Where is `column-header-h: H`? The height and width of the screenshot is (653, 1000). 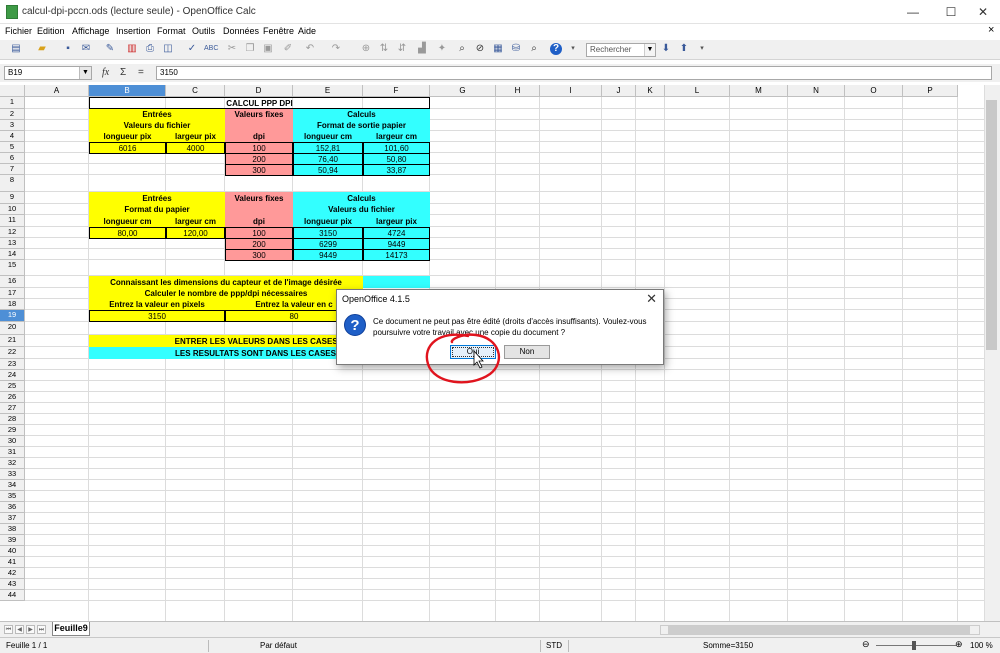 column-header-h: H is located at coordinates (518, 91).